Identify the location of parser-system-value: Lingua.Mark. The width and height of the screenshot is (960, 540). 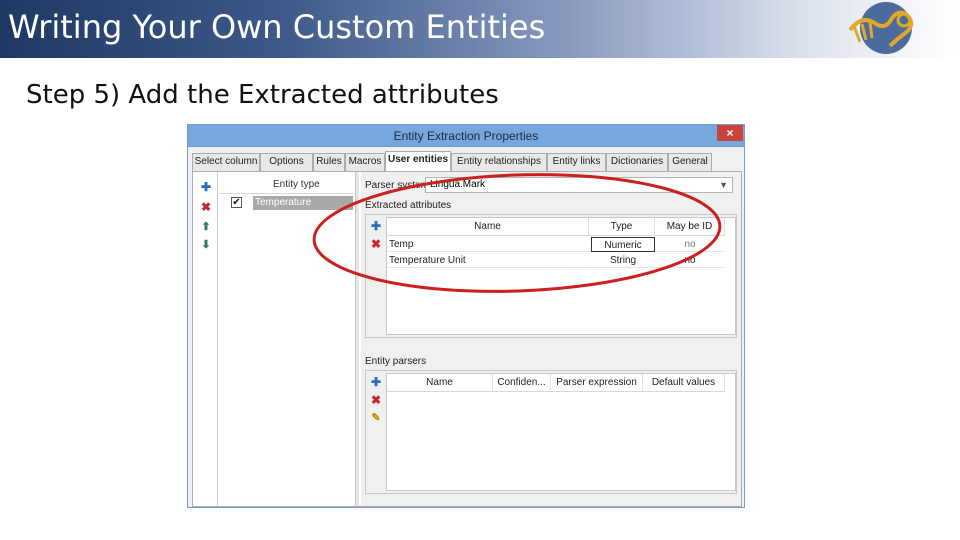
(458, 184).